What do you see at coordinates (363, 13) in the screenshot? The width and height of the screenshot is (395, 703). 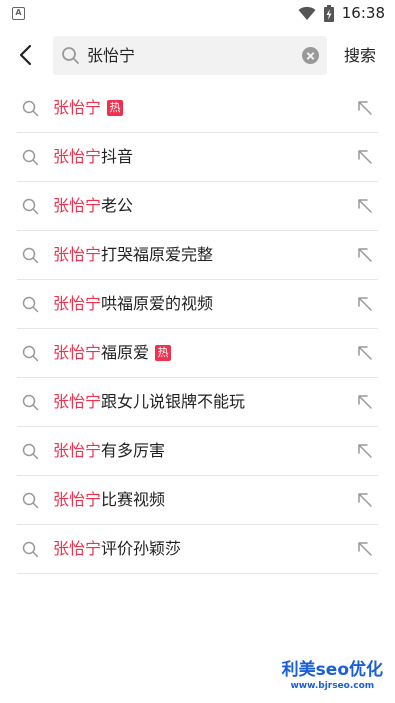 I see `clock: 16:38` at bounding box center [363, 13].